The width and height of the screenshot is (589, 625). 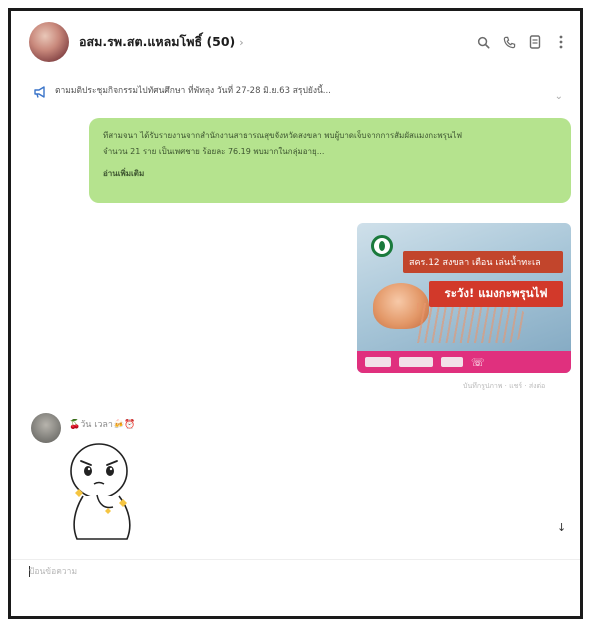 What do you see at coordinates (49, 42) in the screenshot?
I see `group-avatar` at bounding box center [49, 42].